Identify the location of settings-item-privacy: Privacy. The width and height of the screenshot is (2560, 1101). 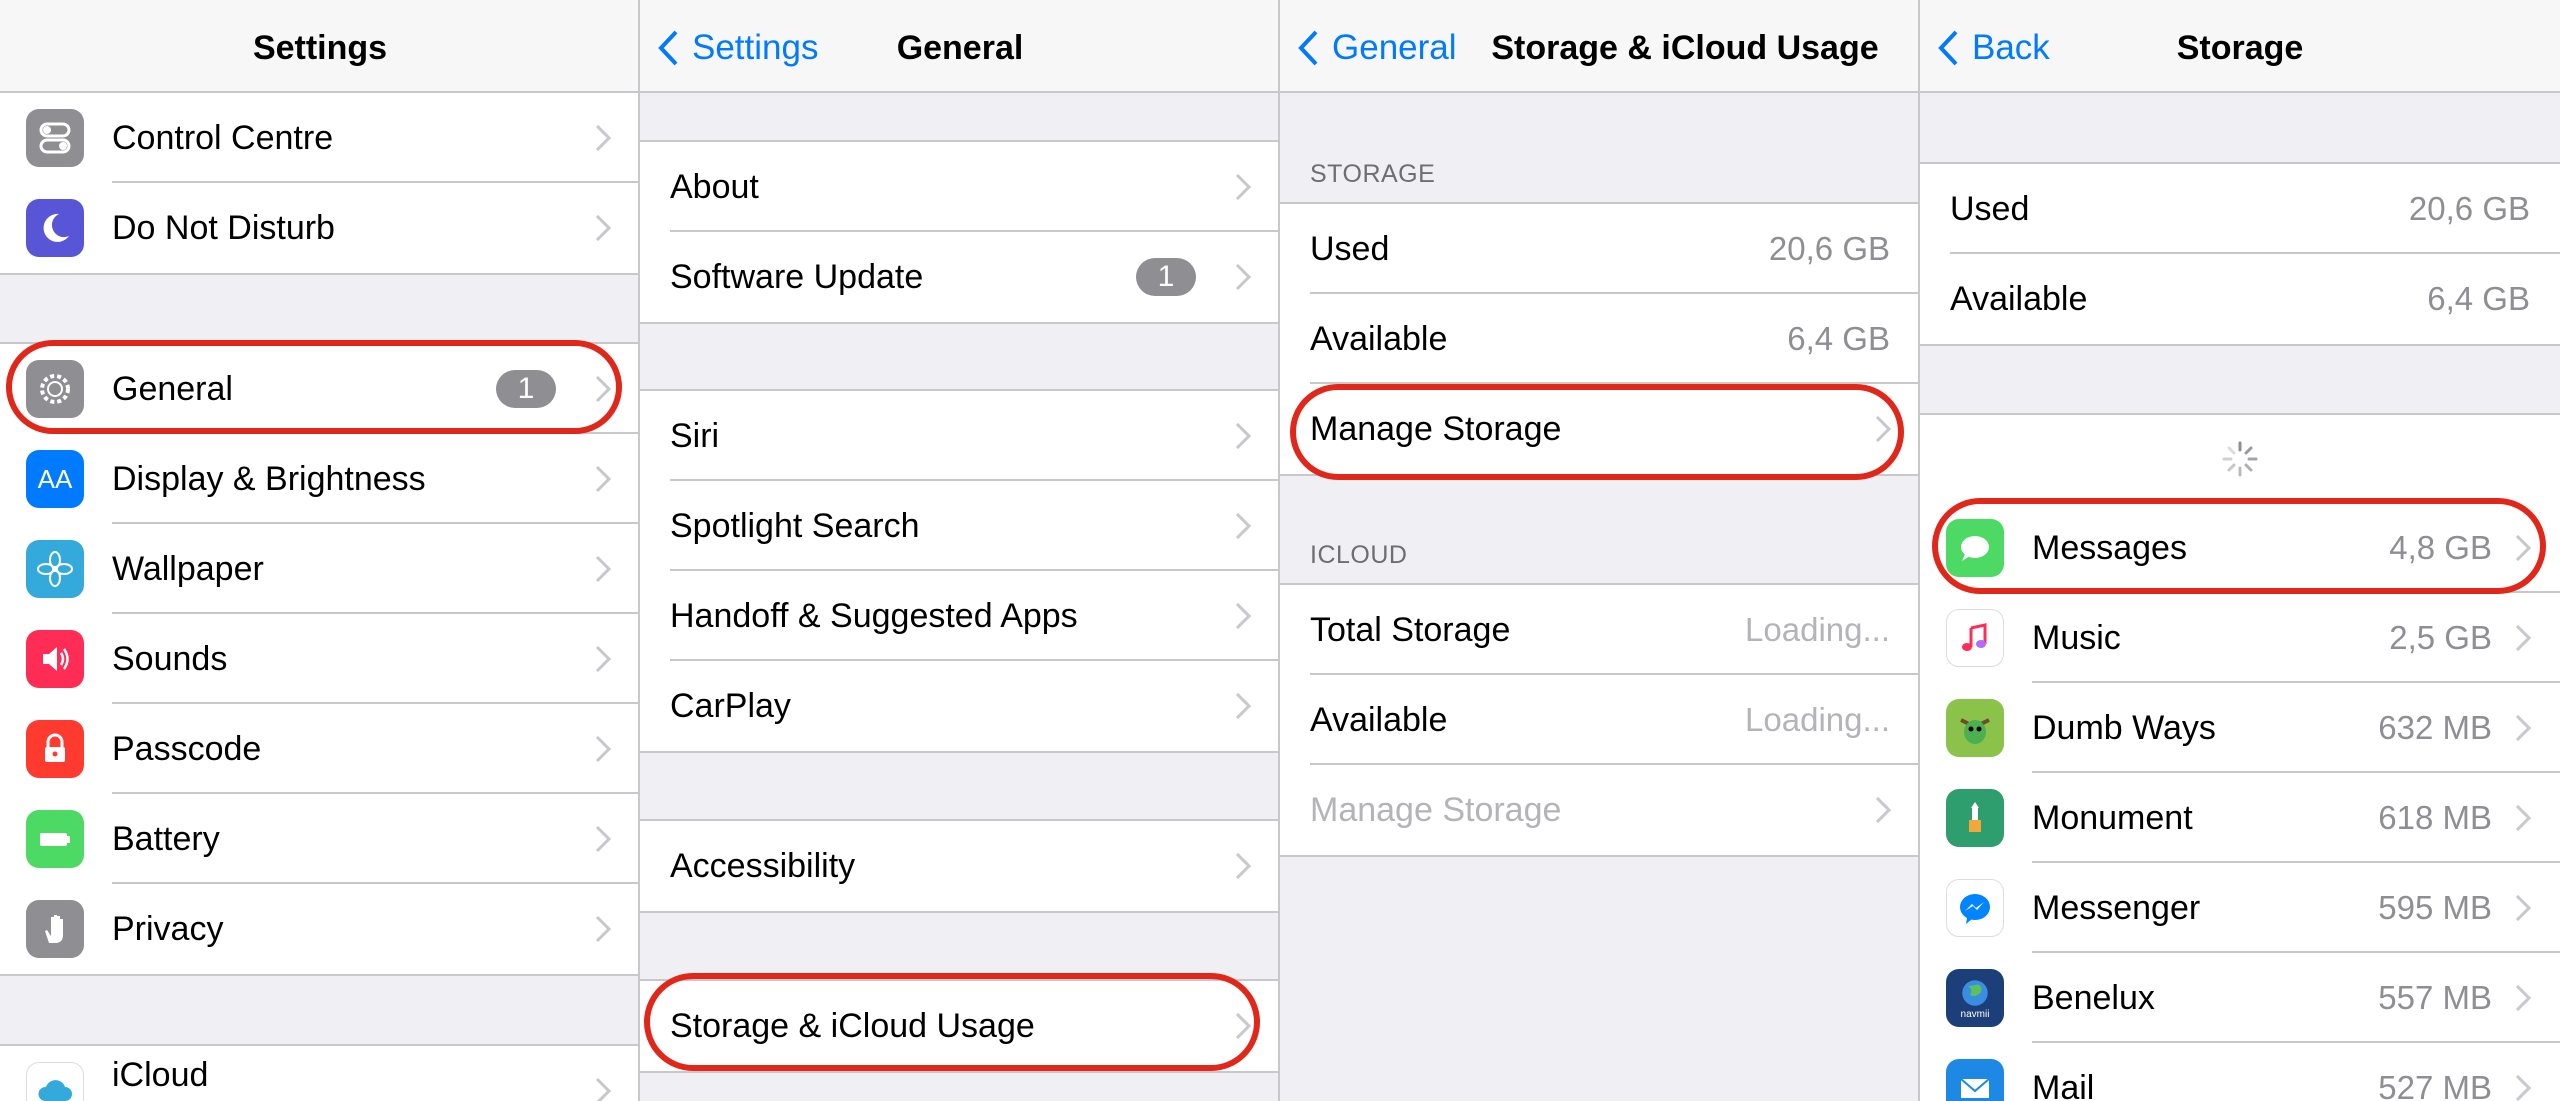
(319, 929).